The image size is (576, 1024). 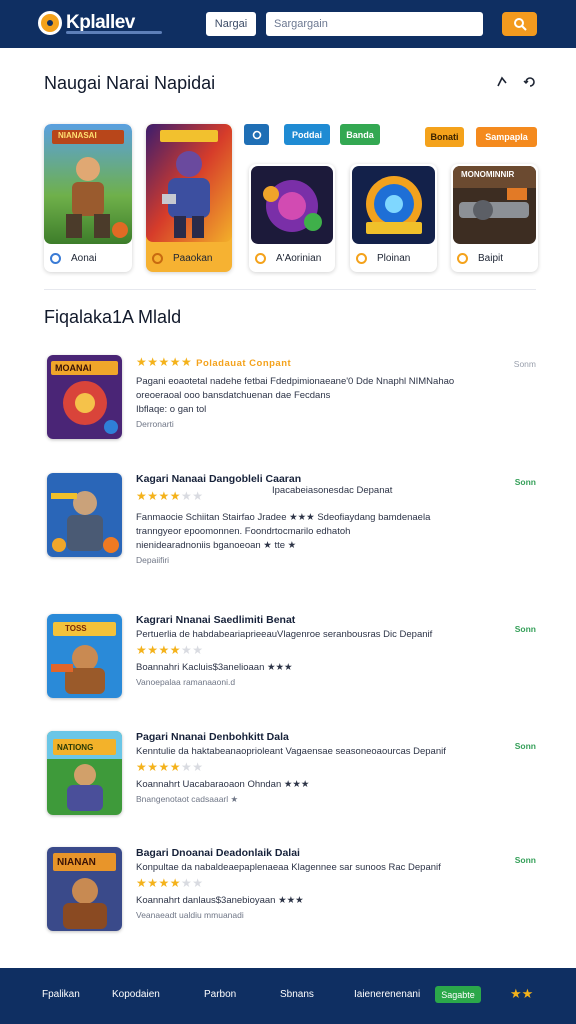 I want to click on item-tag: Sonm, so click(x=524, y=364).